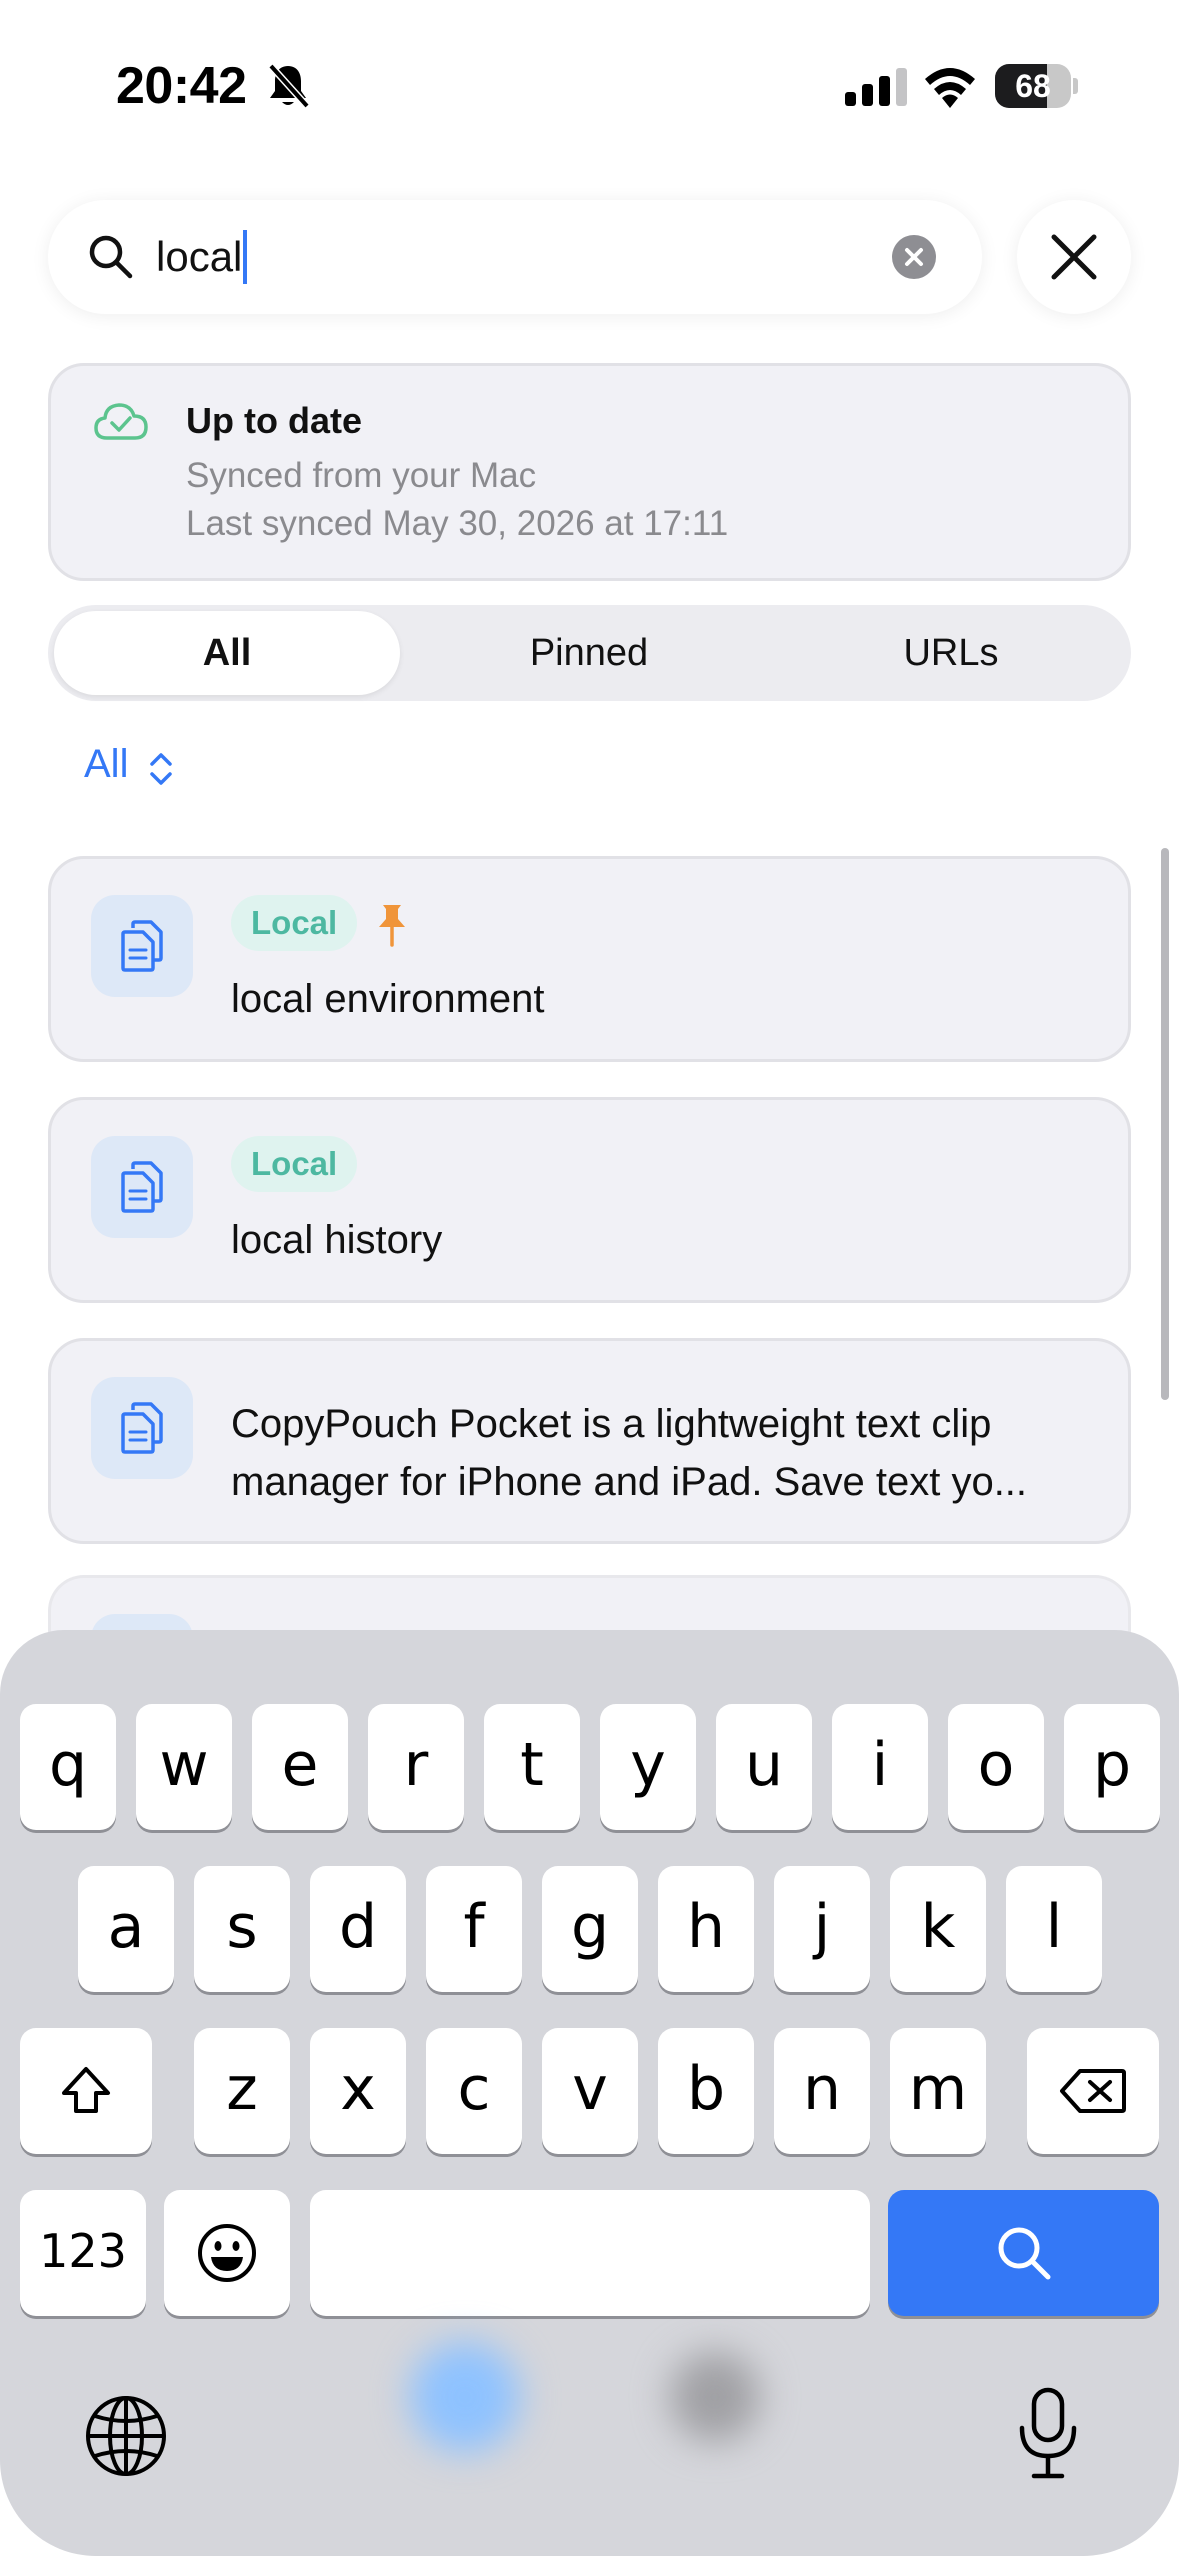 The width and height of the screenshot is (1179, 2556). What do you see at coordinates (242, 2091) in the screenshot?
I see `key-z: z` at bounding box center [242, 2091].